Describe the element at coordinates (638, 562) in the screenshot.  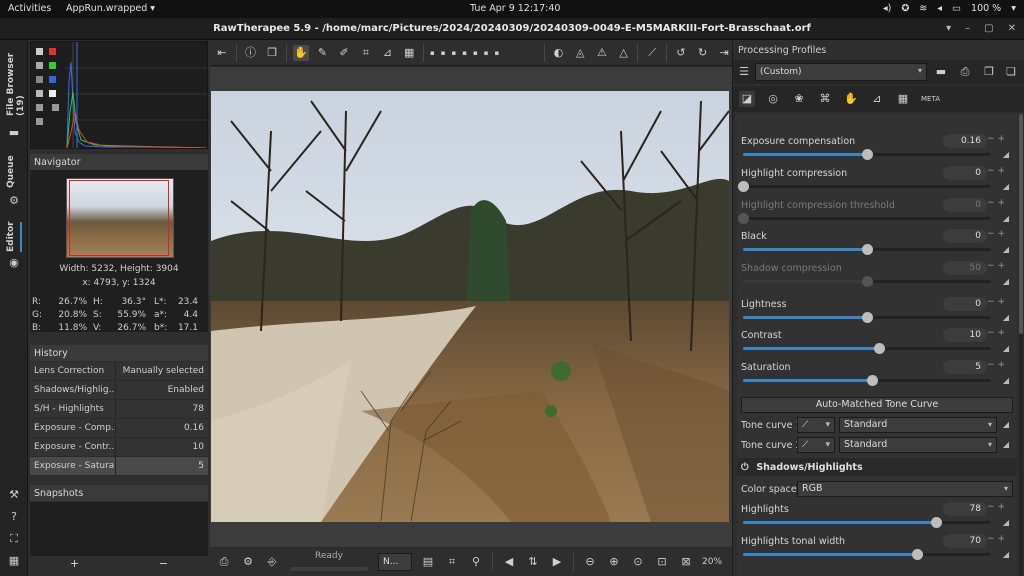
I see `zoom-100-icon: ⊙` at that location.